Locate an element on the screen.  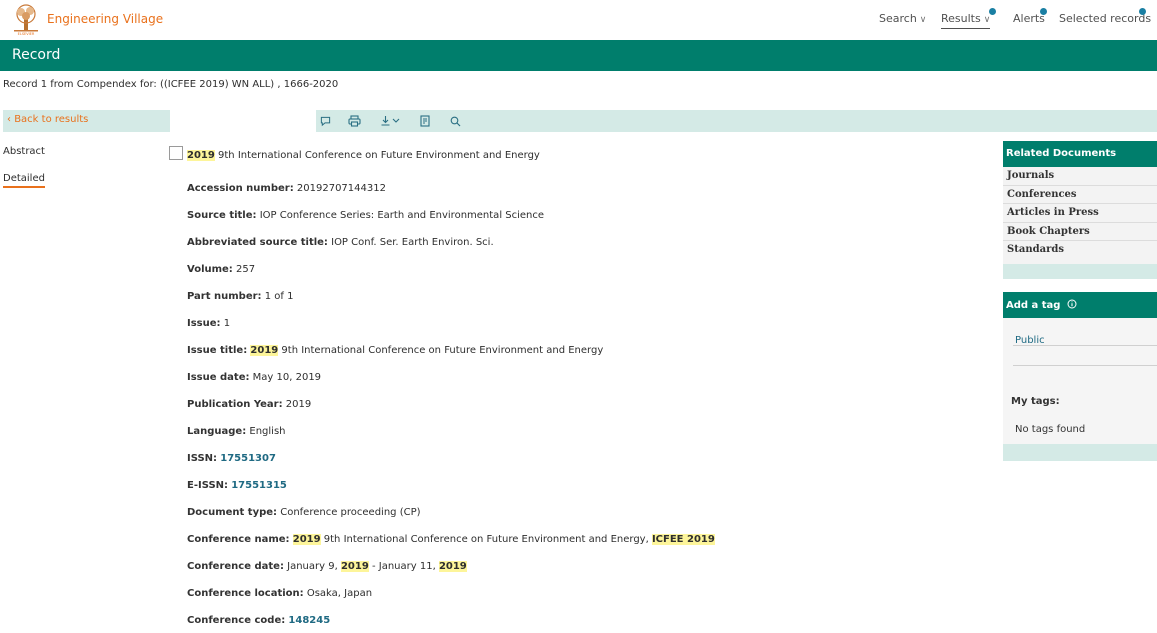
tab-abstract: Abstract is located at coordinates (24, 151).